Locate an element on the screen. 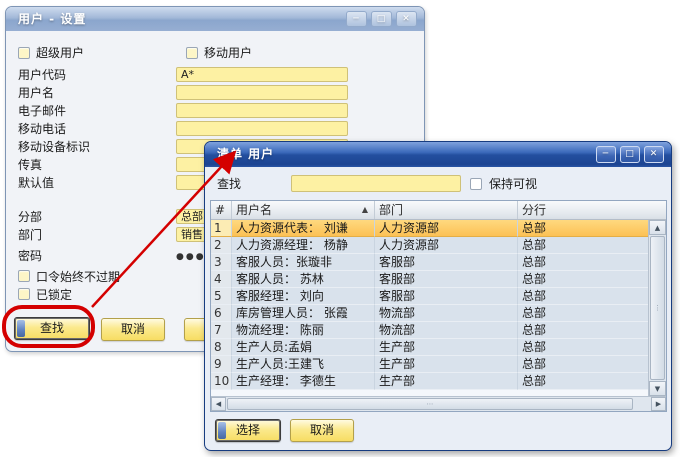 This screenshot has width=680, height=457. cell-username: 人力资源经理： 杨静 is located at coordinates (303, 245).